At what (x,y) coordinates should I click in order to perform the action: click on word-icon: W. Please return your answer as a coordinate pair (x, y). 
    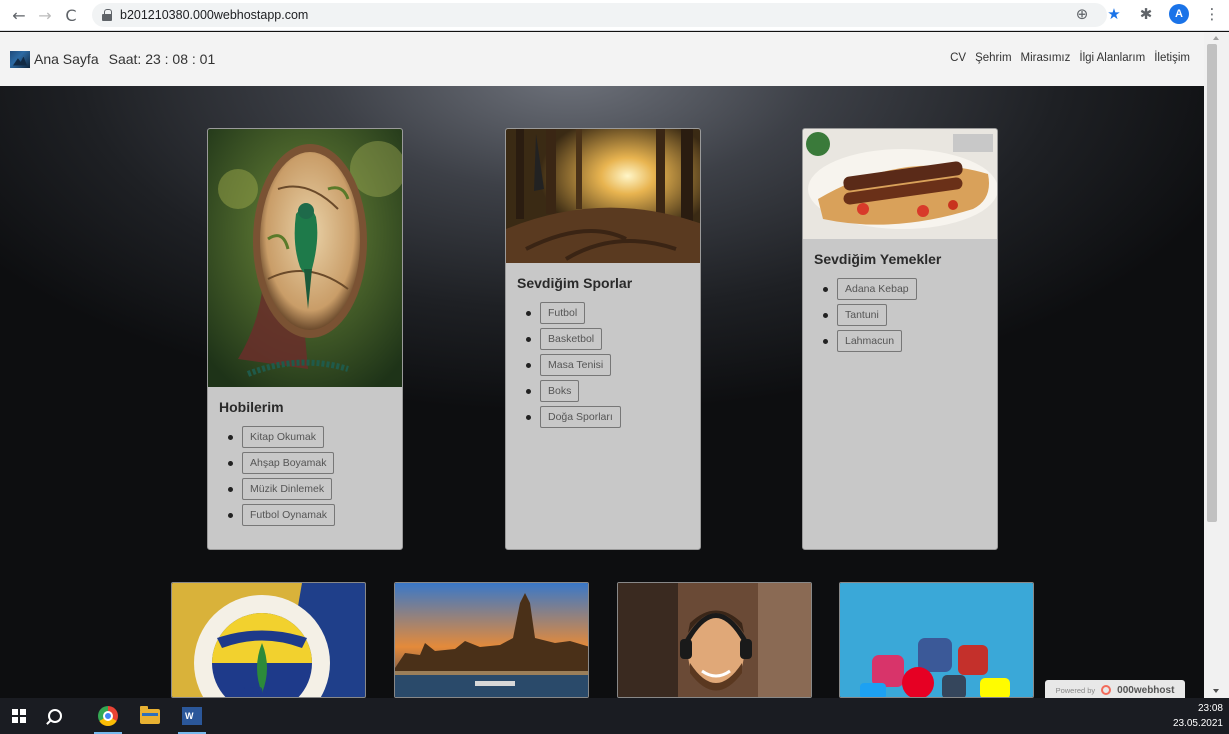
    Looking at the image, I should click on (192, 716).